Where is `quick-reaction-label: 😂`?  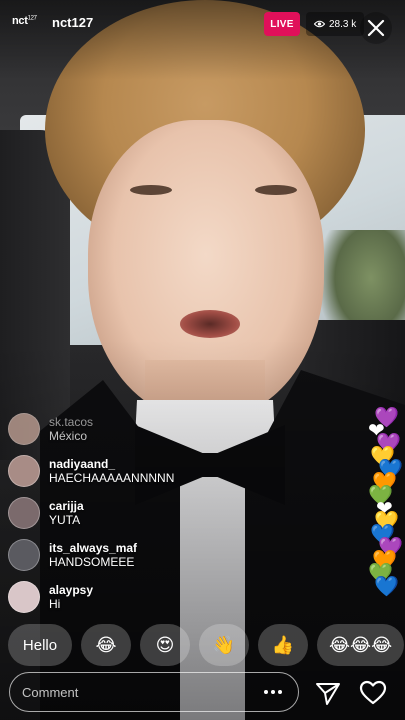
quick-reaction-label: 😂 is located at coordinates (106, 645).